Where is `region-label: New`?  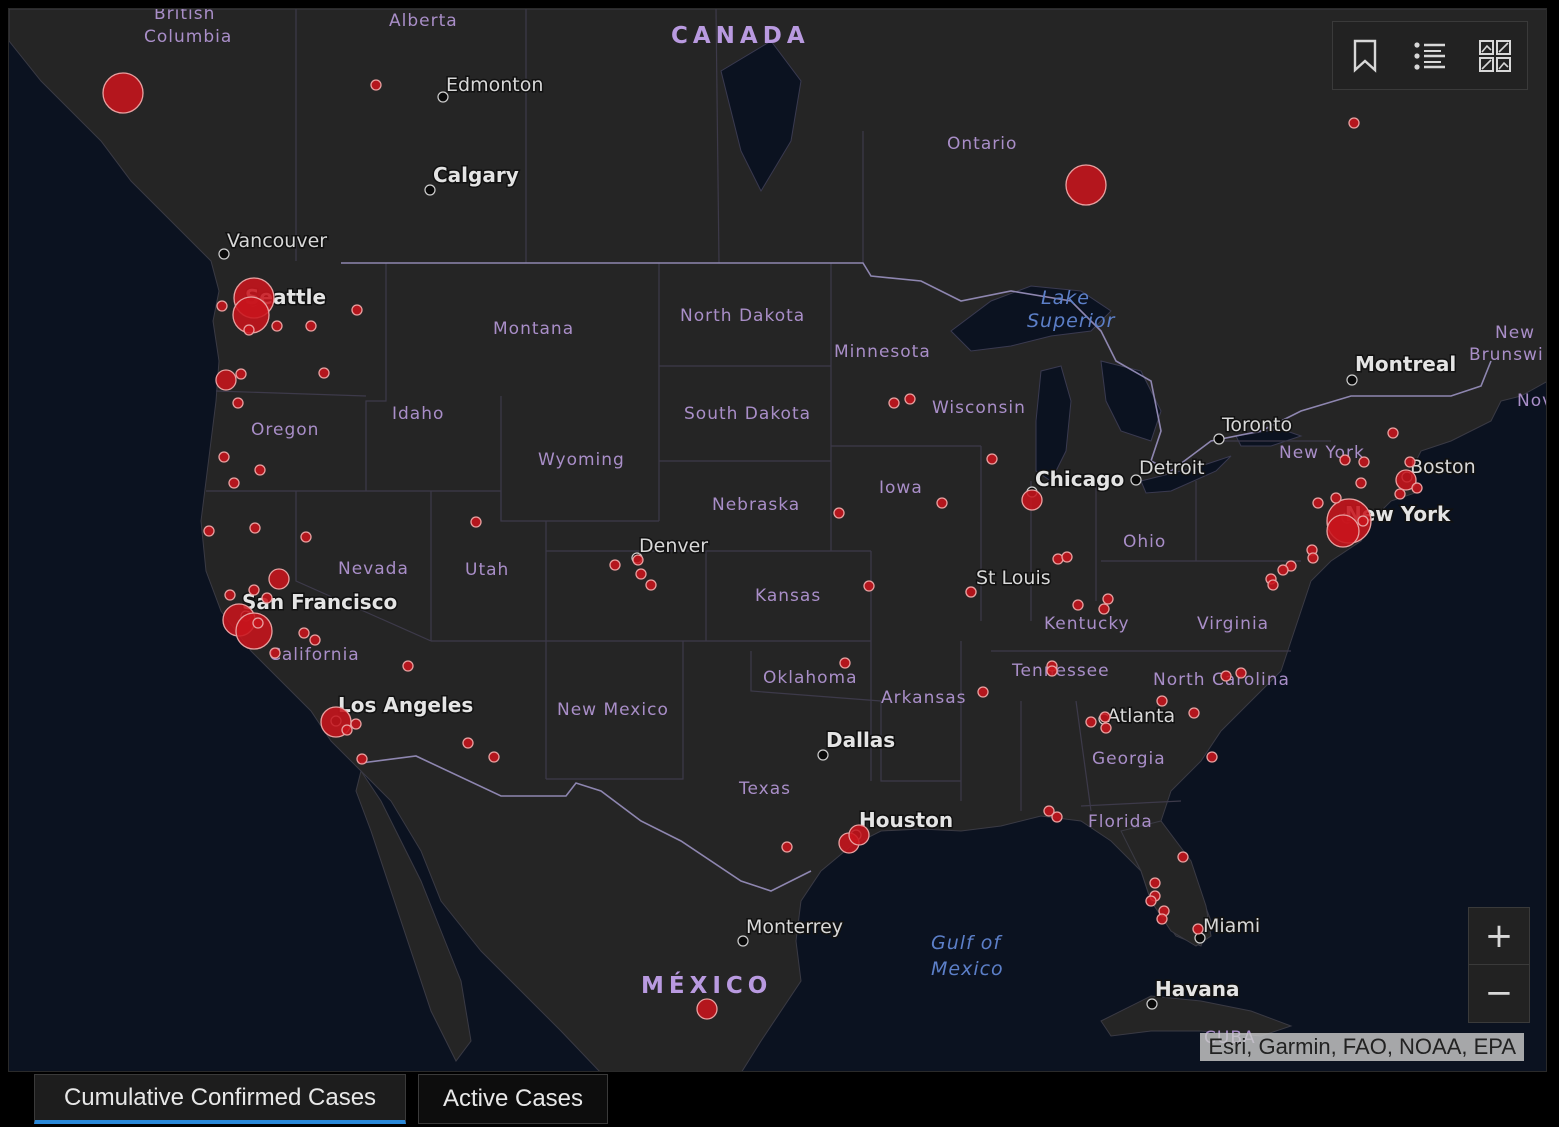
region-label: New is located at coordinates (1515, 333).